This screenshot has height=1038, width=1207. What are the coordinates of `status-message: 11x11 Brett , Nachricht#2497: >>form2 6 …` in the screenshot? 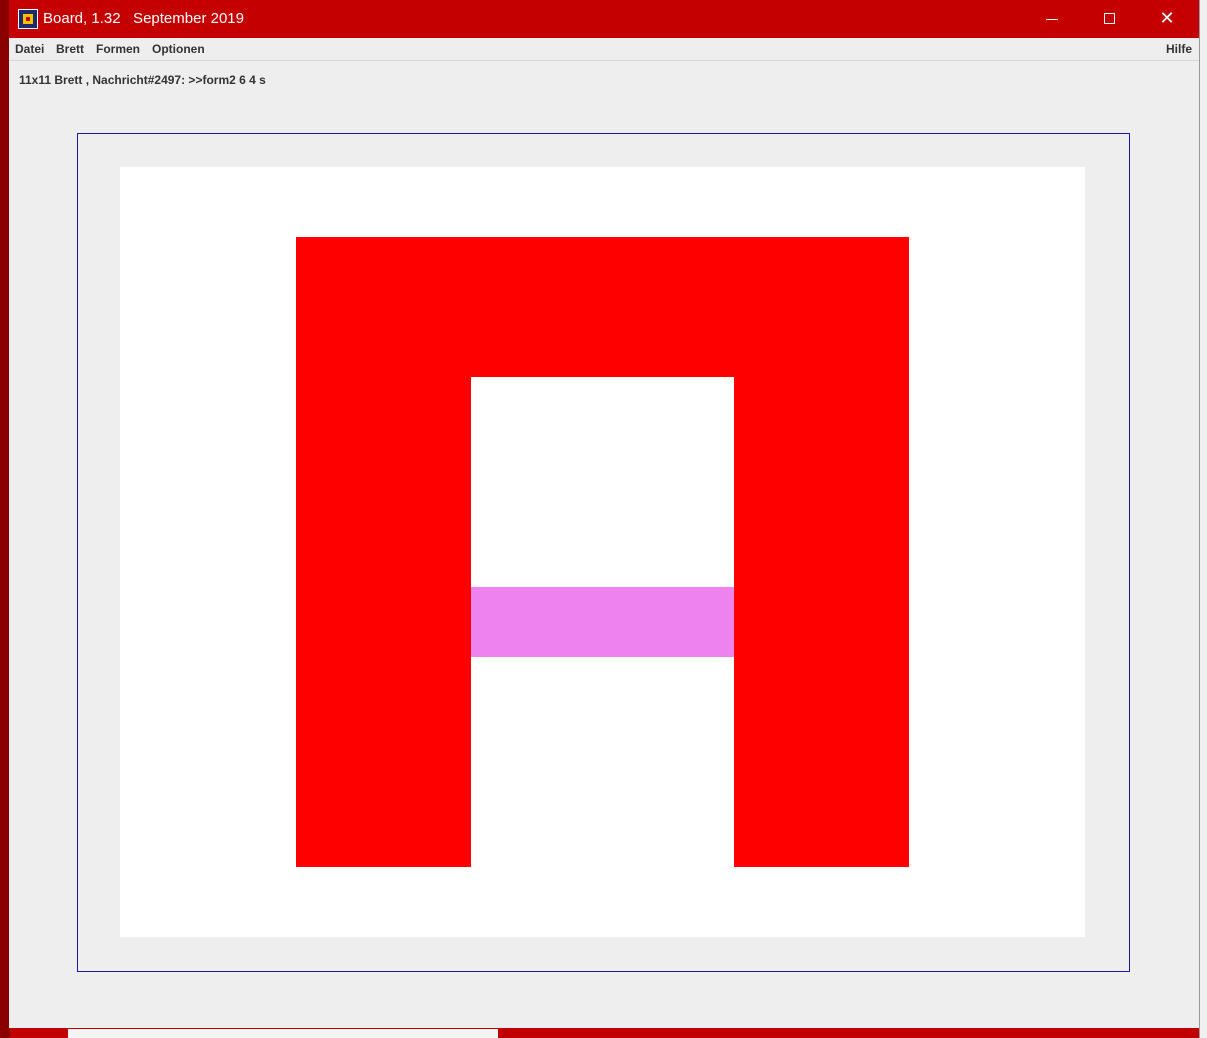 It's located at (142, 80).